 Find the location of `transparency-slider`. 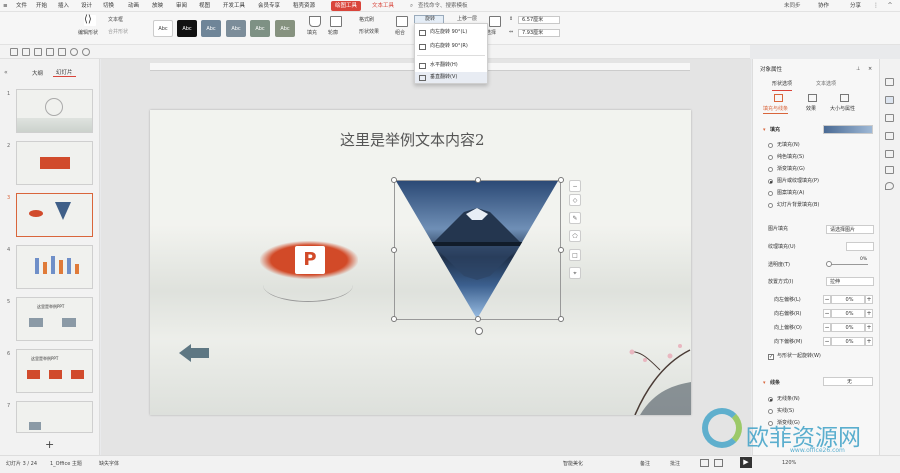

transparency-slider is located at coordinates (848, 264).